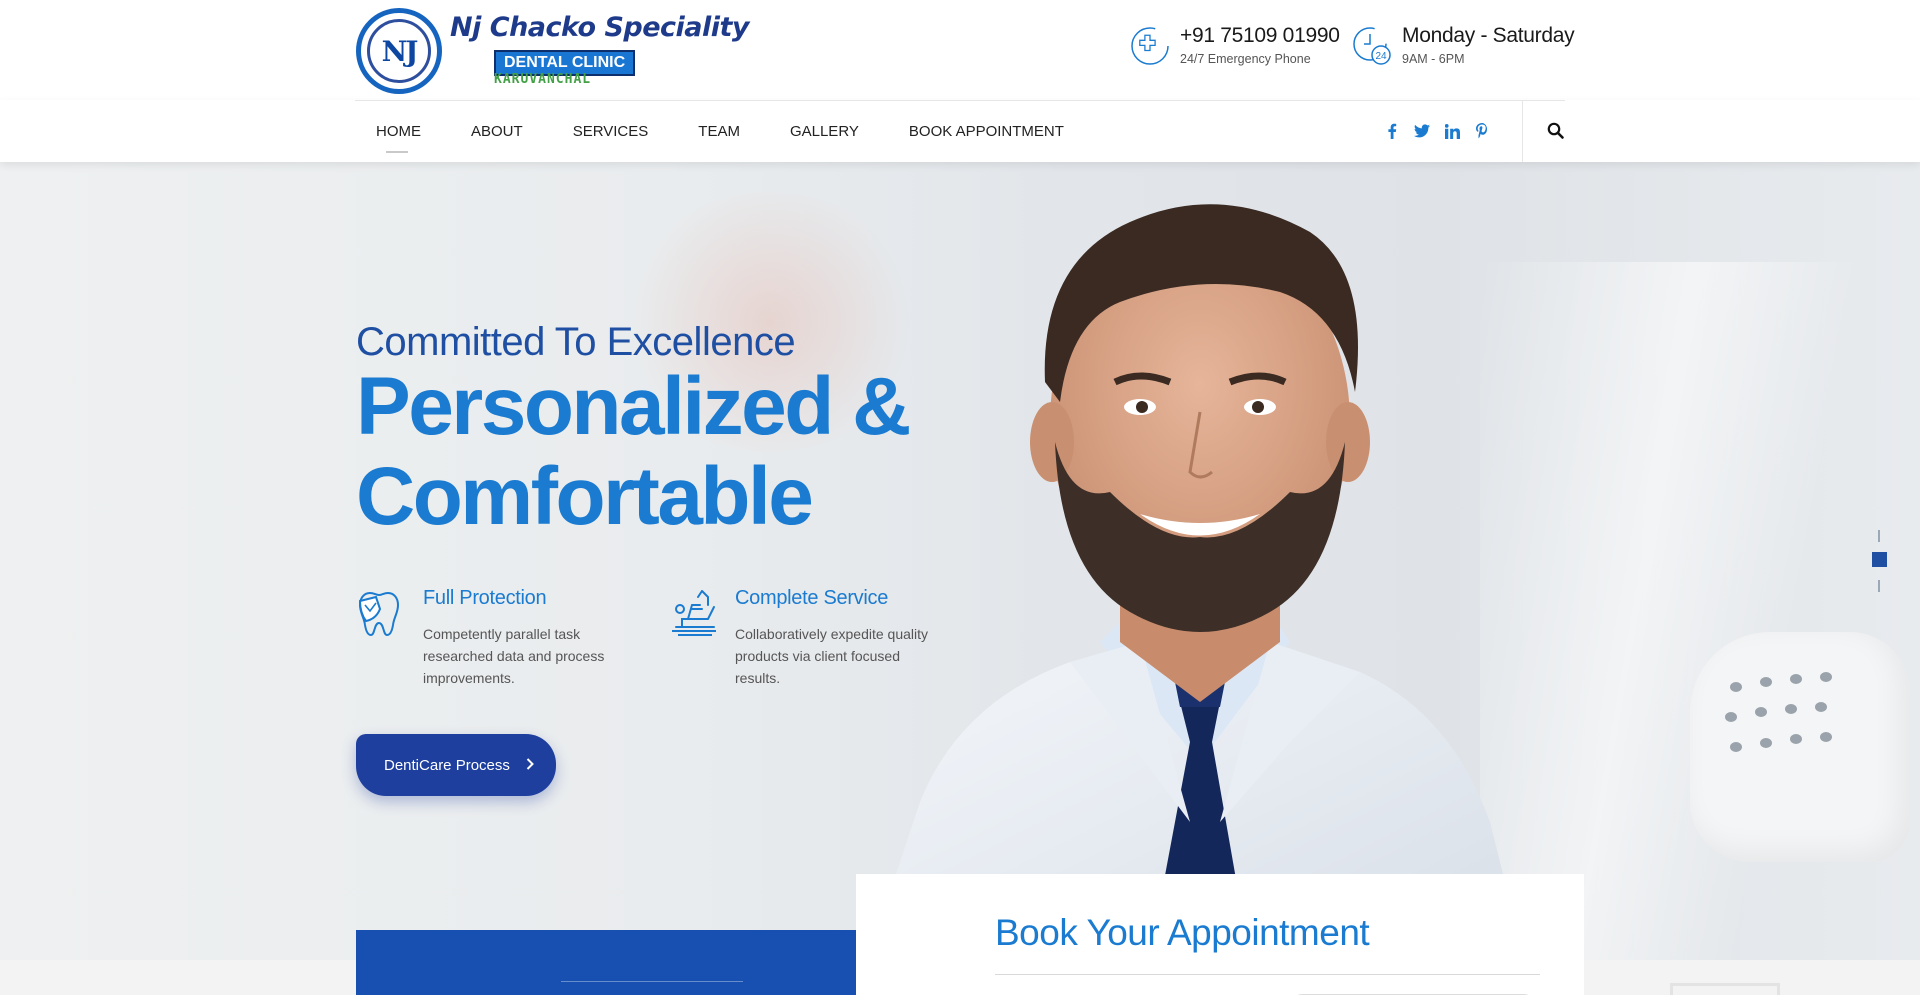 This screenshot has height=995, width=1920. I want to click on info-panel, so click(648, 962).